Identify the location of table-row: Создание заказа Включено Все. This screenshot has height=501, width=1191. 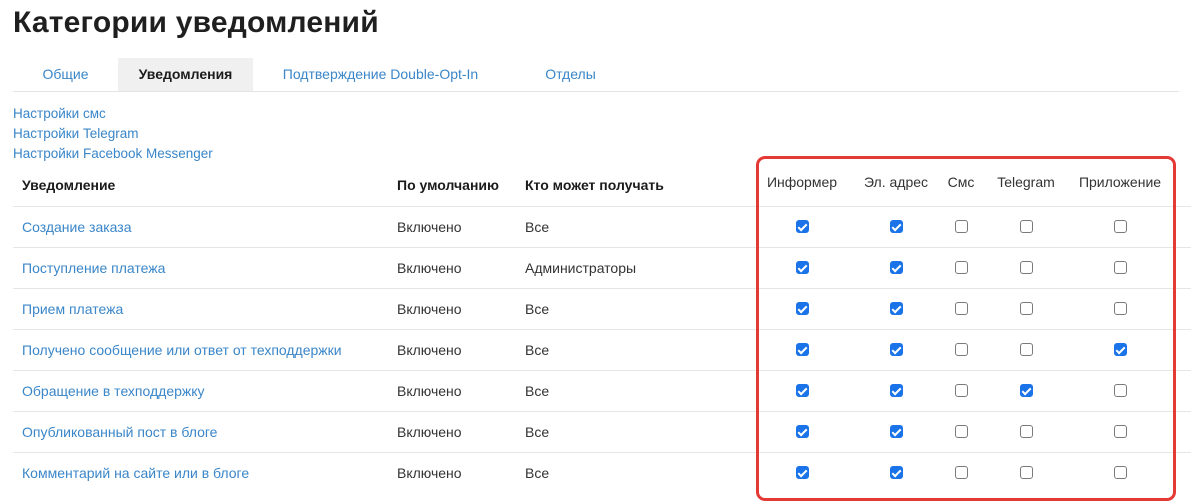
(602, 227).